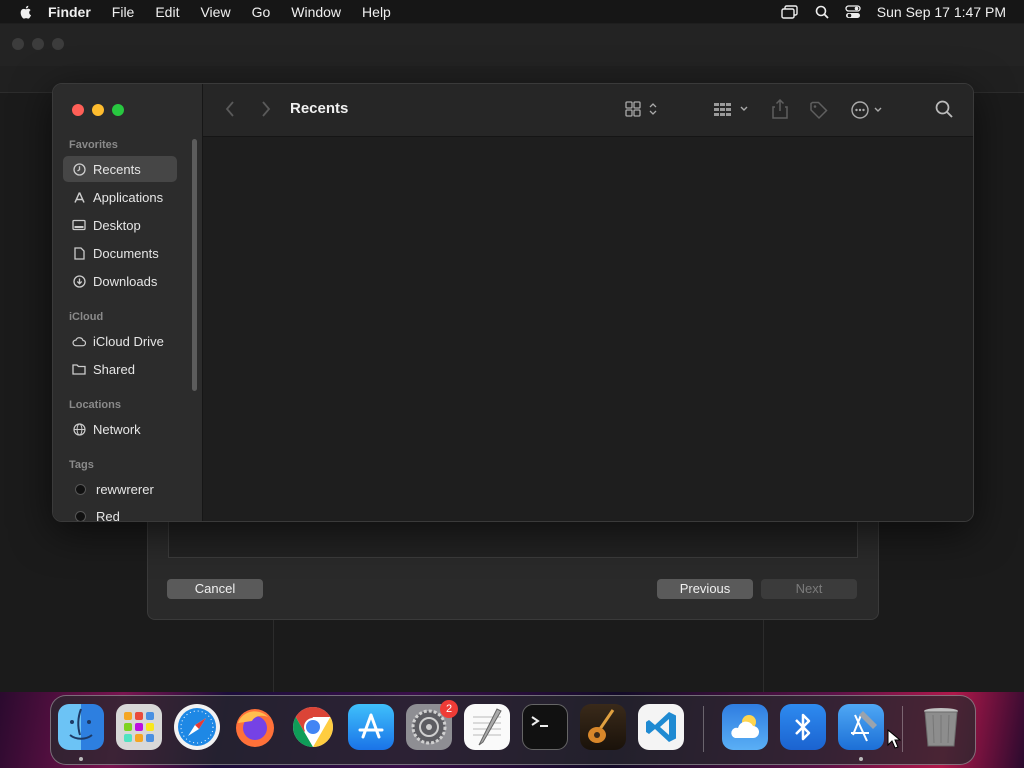 The width and height of the screenshot is (1024, 768). What do you see at coordinates (128, 197) in the screenshot?
I see `sidebar-item-label: Applications` at bounding box center [128, 197].